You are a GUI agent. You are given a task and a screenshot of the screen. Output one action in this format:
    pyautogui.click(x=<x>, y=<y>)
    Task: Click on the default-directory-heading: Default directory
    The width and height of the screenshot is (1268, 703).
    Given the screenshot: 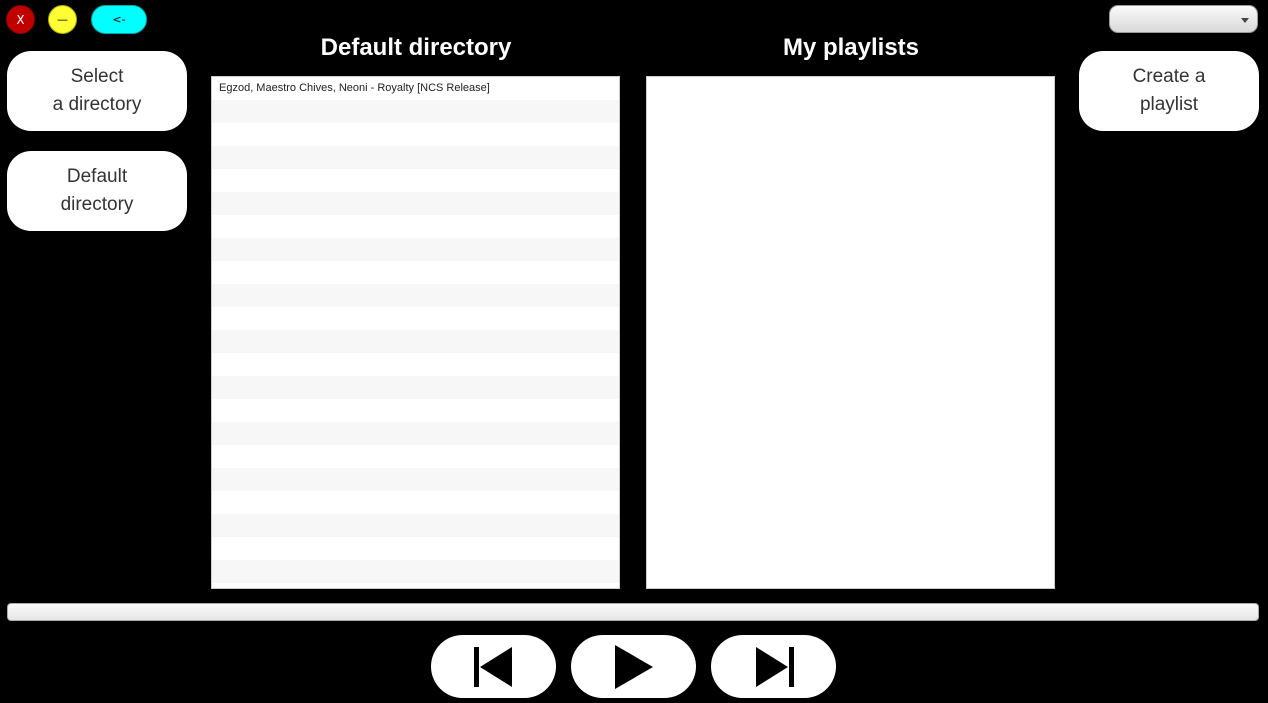 What is the action you would take?
    pyautogui.click(x=416, y=47)
    